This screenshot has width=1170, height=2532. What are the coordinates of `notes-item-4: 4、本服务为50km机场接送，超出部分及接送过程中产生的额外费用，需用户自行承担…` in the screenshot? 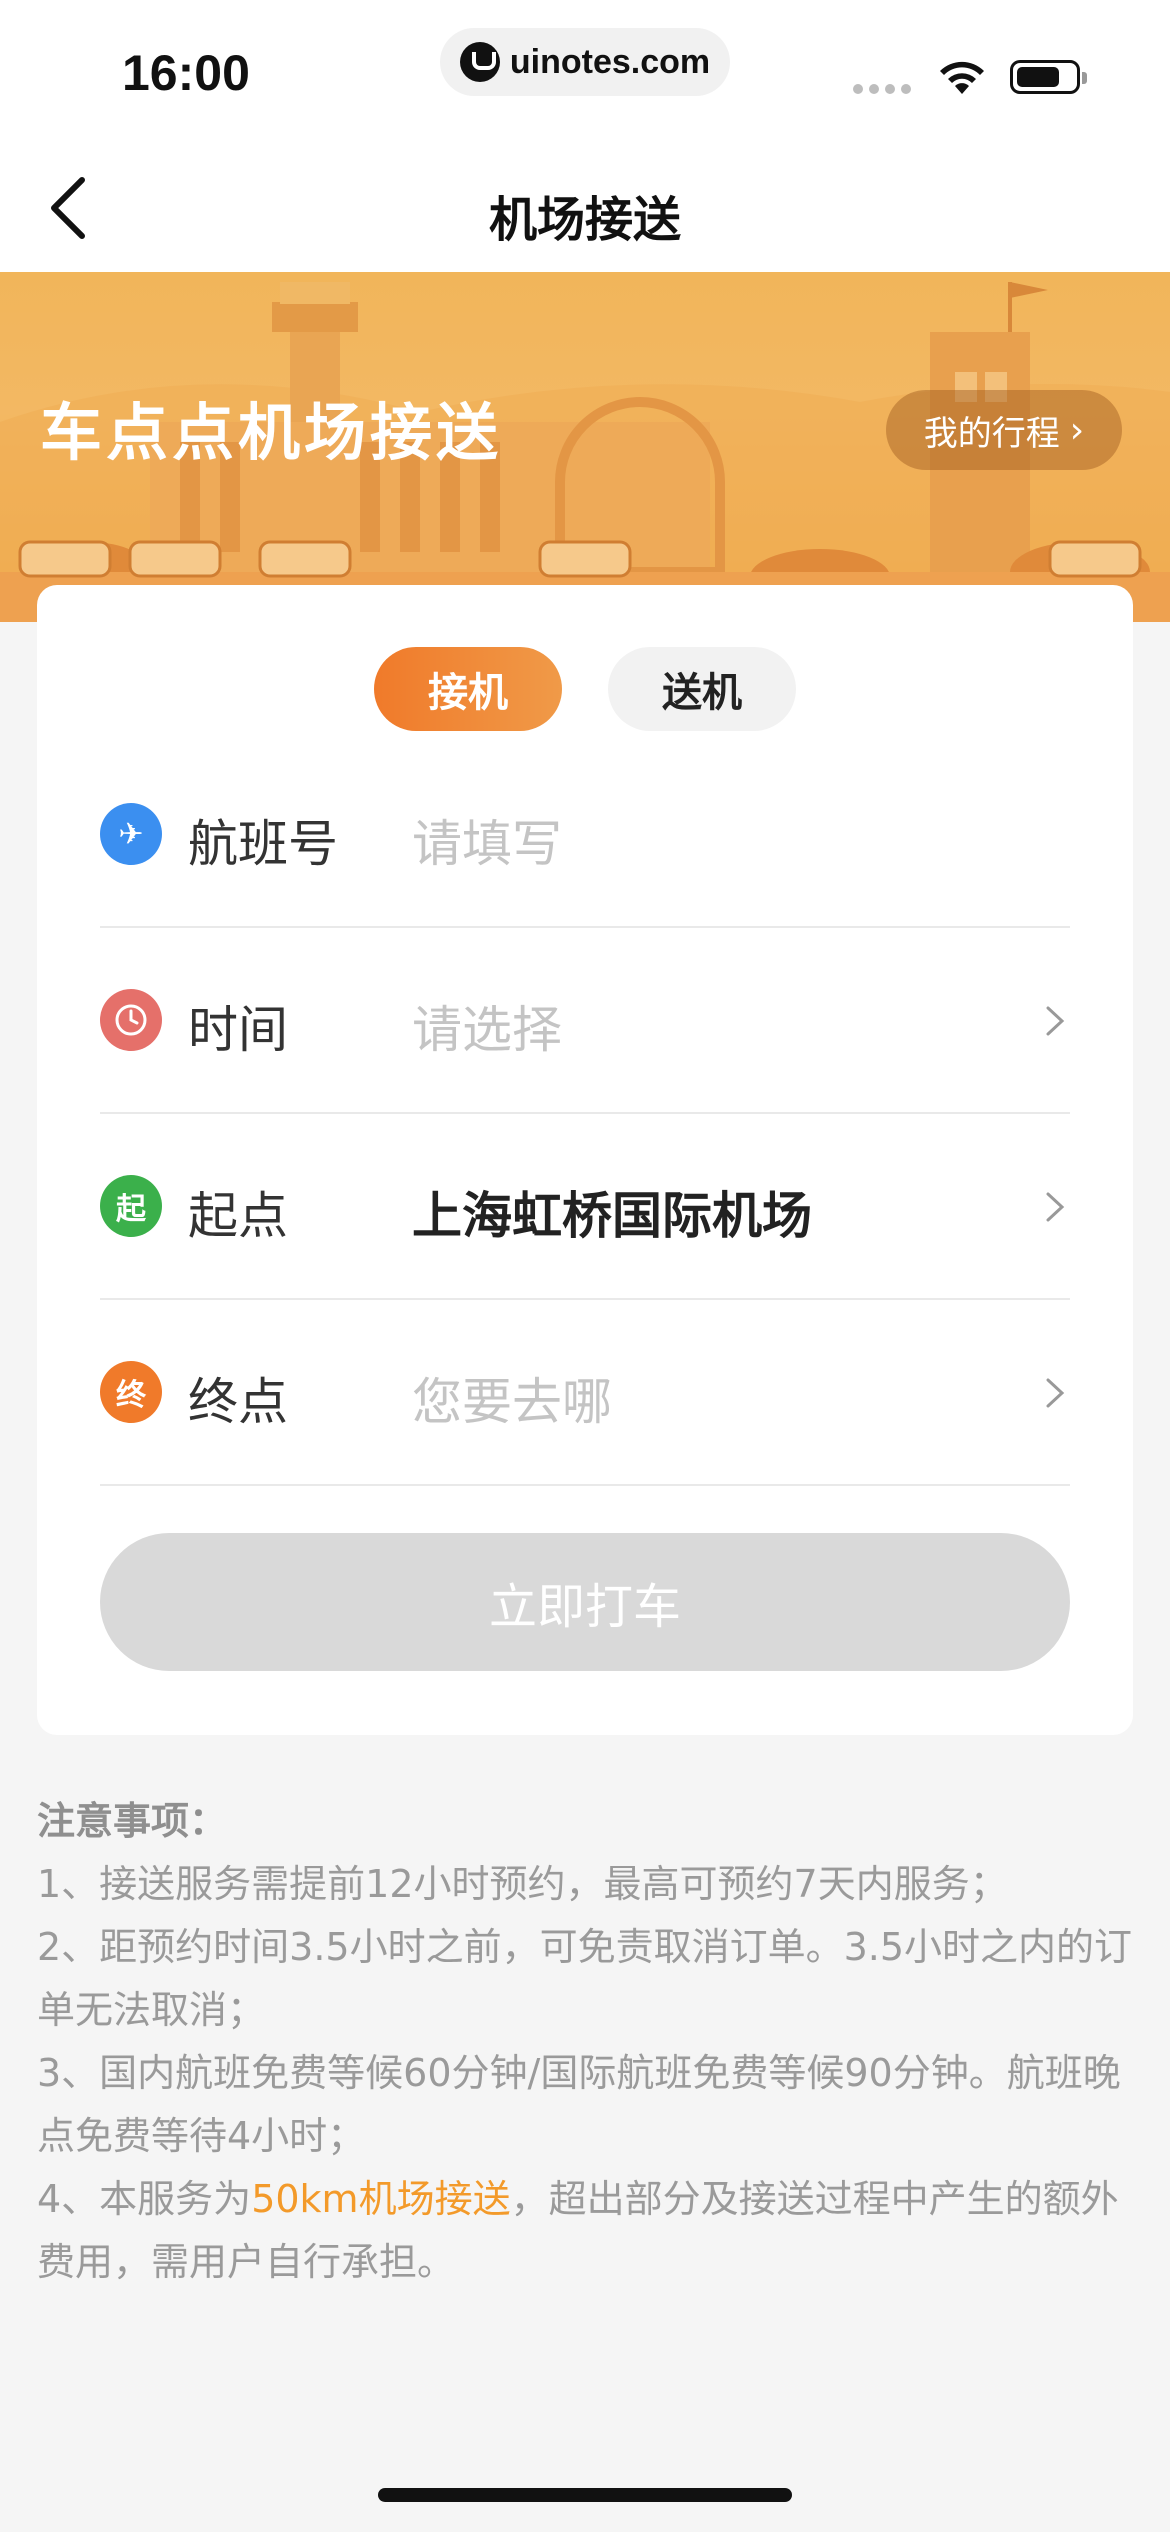 It's located at (587, 2231).